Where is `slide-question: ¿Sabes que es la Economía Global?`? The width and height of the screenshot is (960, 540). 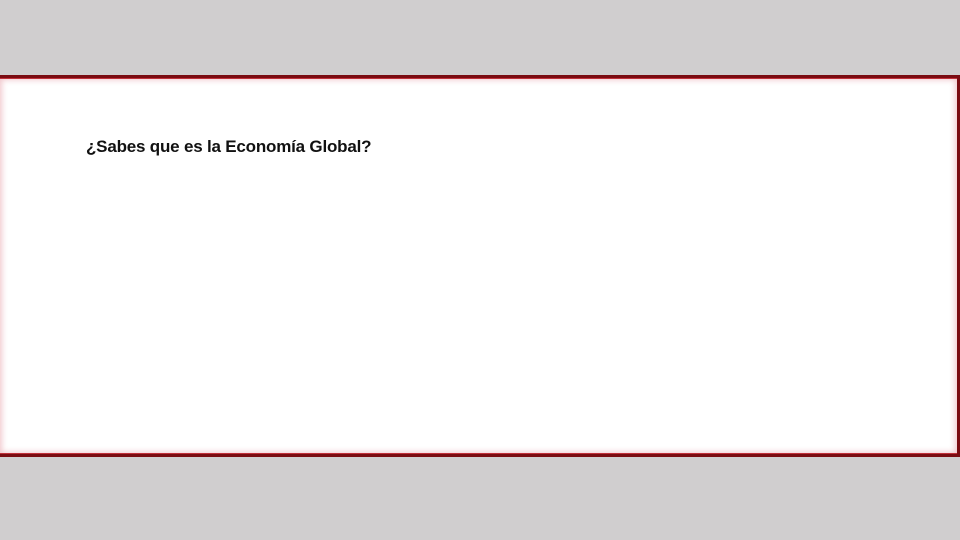
slide-question: ¿Sabes que es la Economía Global? is located at coordinates (229, 146).